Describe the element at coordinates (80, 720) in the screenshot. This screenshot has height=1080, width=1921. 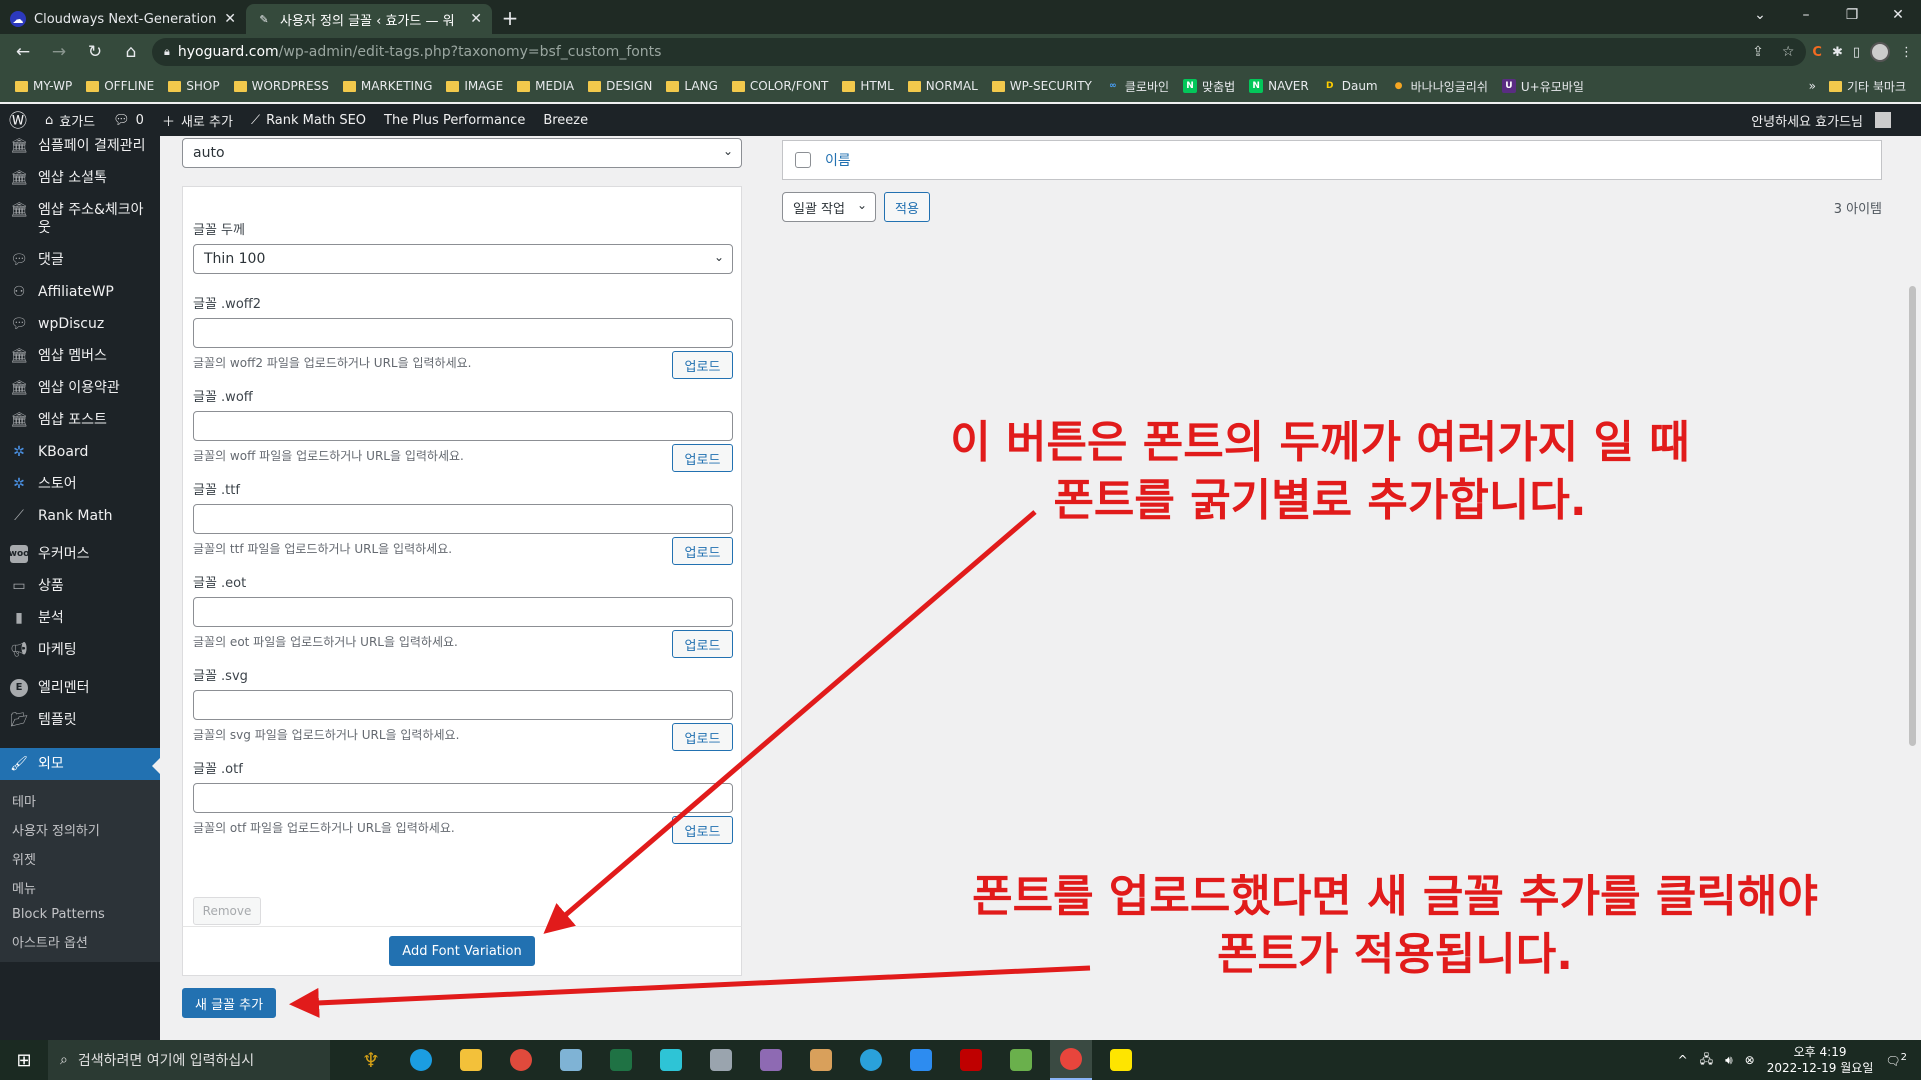
I see `sidebar-item-templates: 📂︎ 템플릿` at that location.